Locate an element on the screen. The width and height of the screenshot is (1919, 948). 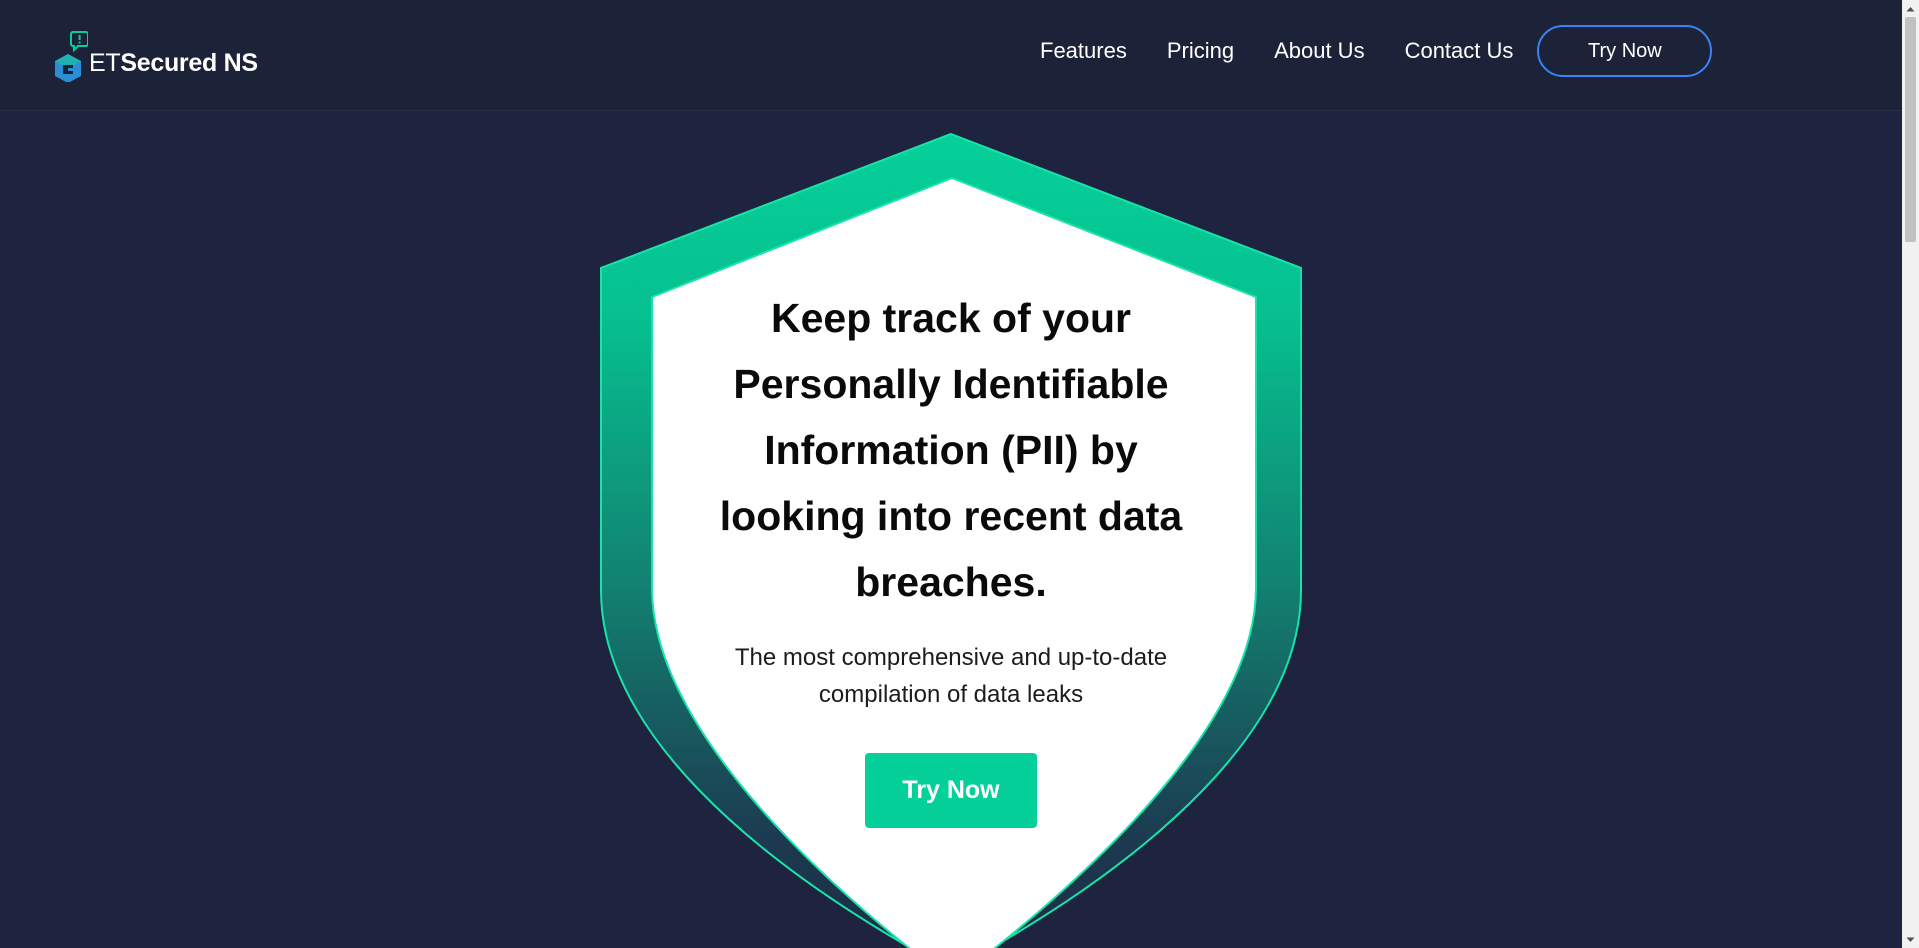
brand-logo: ETSecured NS is located at coordinates (156, 54).